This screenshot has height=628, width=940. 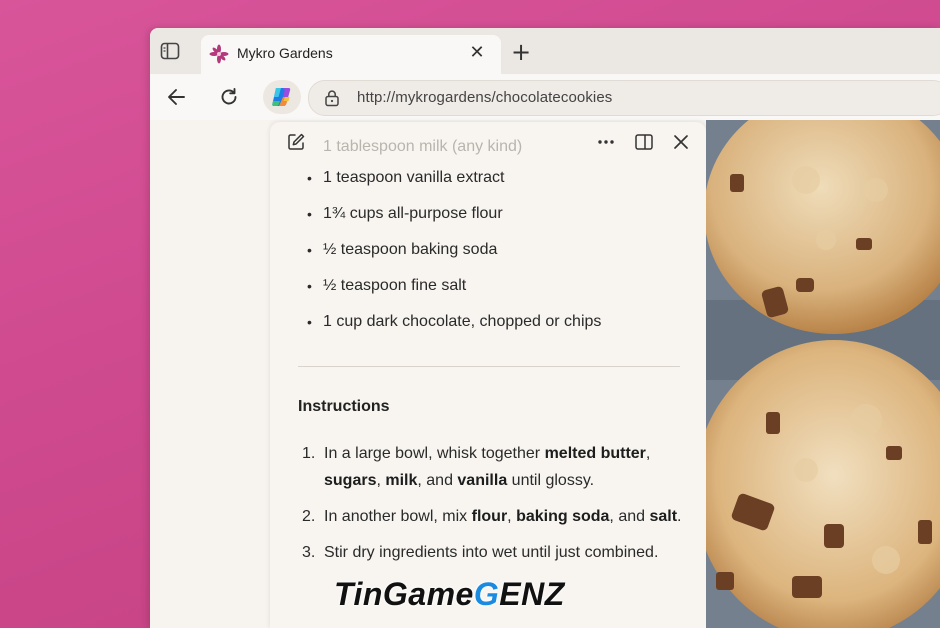 What do you see at coordinates (282, 97) in the screenshot?
I see `copilot-icon` at bounding box center [282, 97].